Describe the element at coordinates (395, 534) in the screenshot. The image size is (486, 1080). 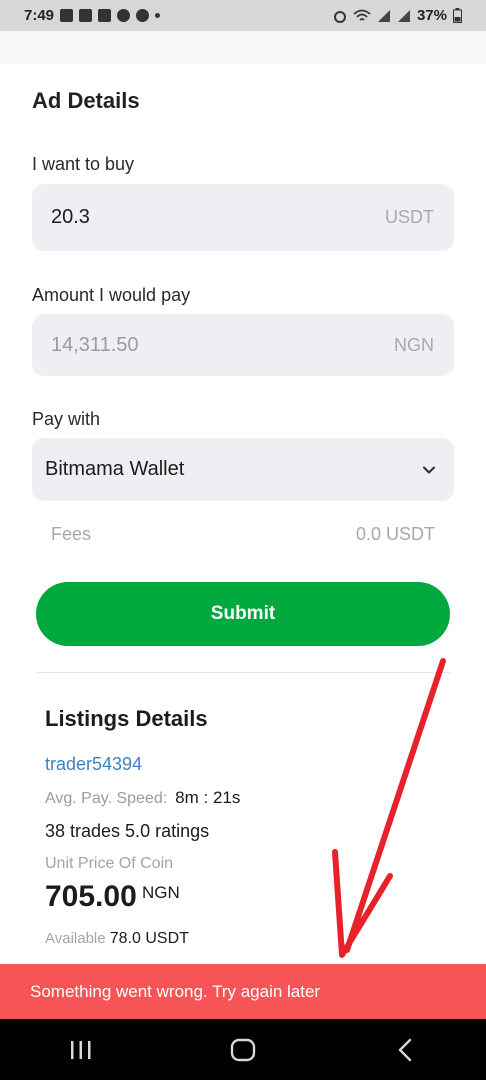
I see `fees-value: 0.0 USDT` at that location.